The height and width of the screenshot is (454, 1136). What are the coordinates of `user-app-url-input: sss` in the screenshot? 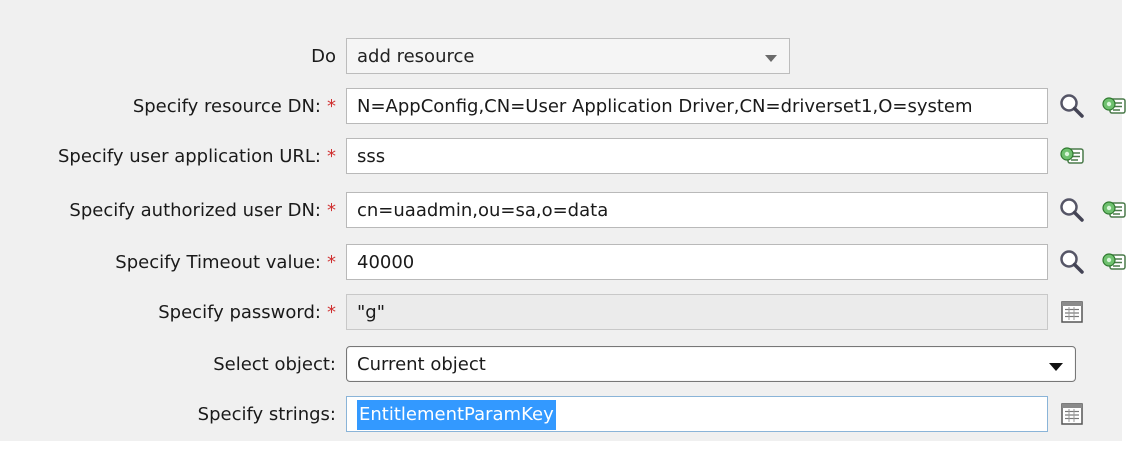 It's located at (697, 156).